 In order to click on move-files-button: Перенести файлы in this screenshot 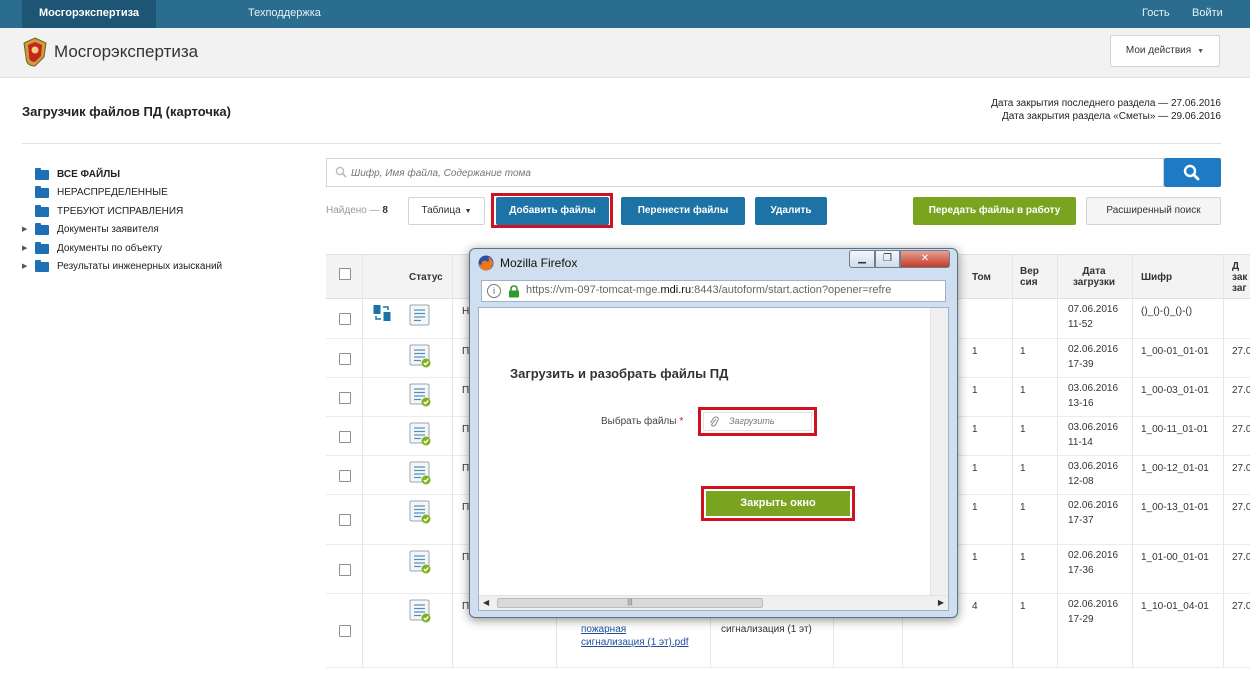, I will do `click(683, 211)`.